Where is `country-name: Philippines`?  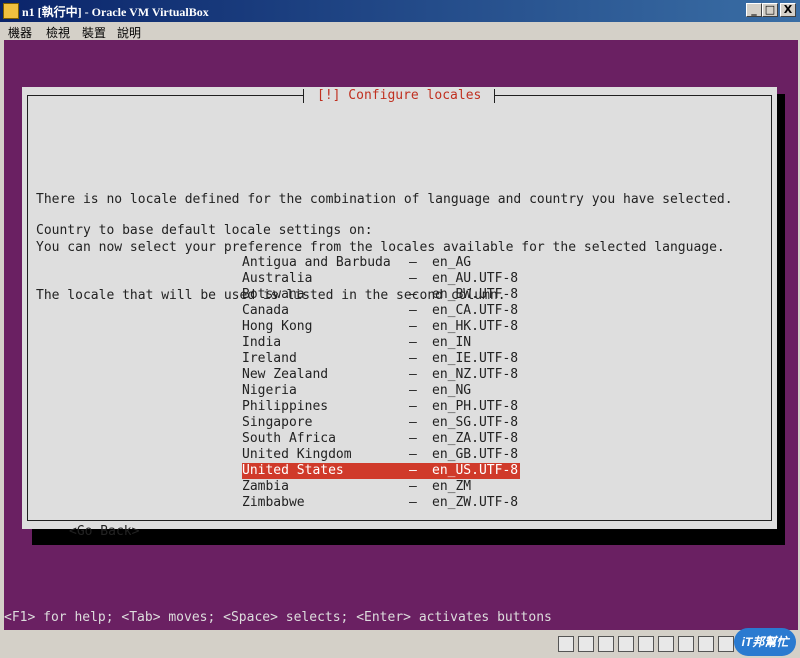 country-name: Philippines is located at coordinates (285, 406).